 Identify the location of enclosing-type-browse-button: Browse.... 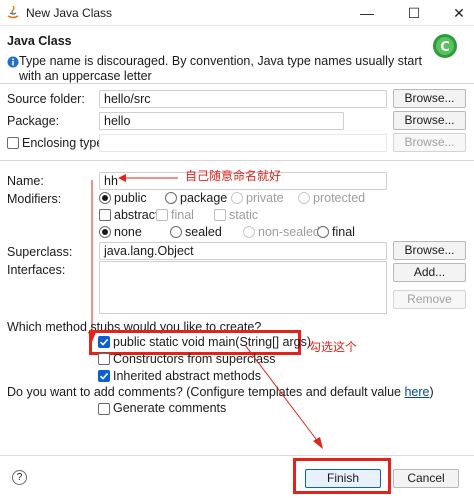
(429, 142).